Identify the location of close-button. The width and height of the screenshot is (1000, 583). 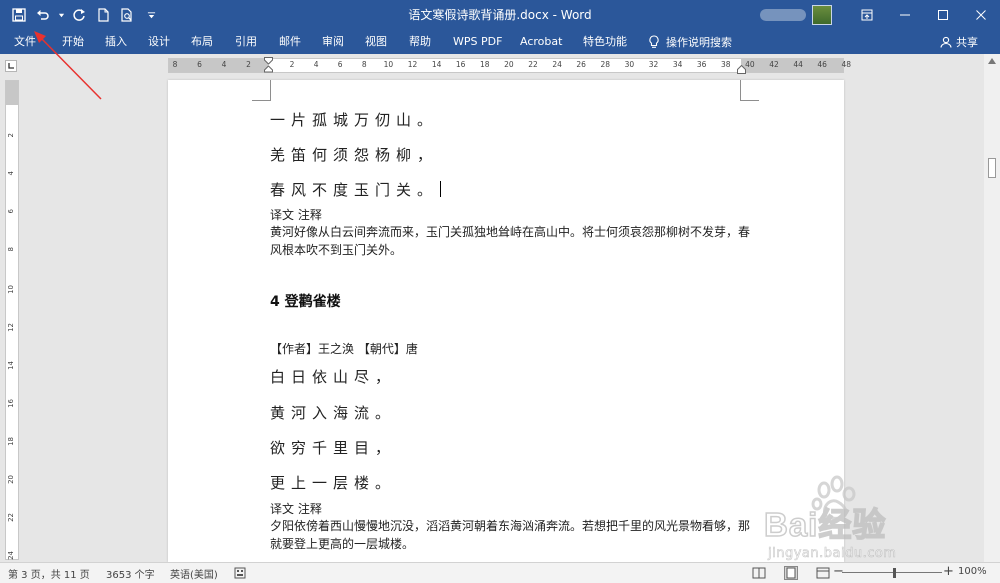
(981, 15).